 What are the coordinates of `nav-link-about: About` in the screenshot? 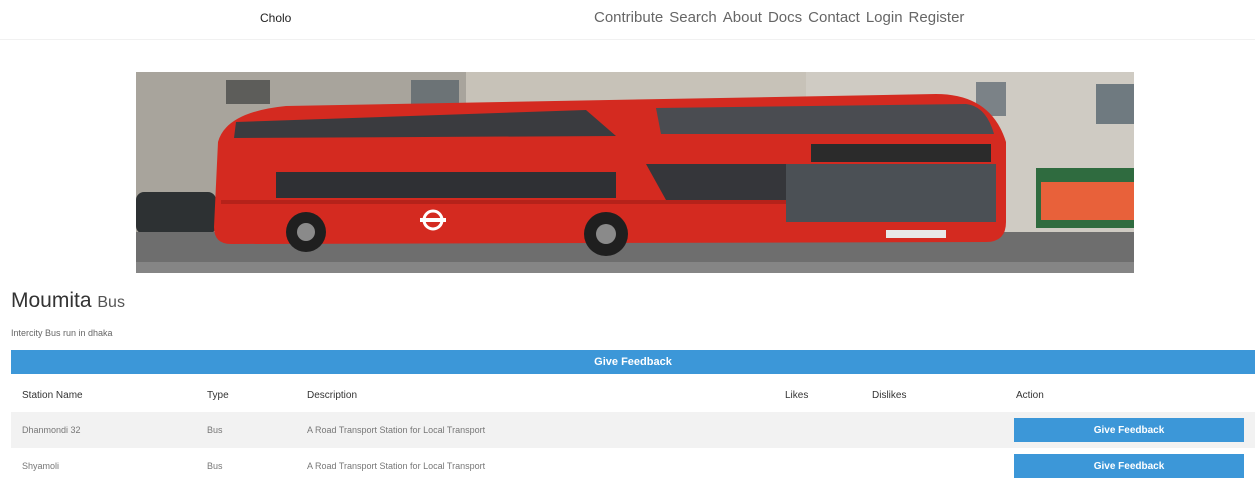 It's located at (742, 17).